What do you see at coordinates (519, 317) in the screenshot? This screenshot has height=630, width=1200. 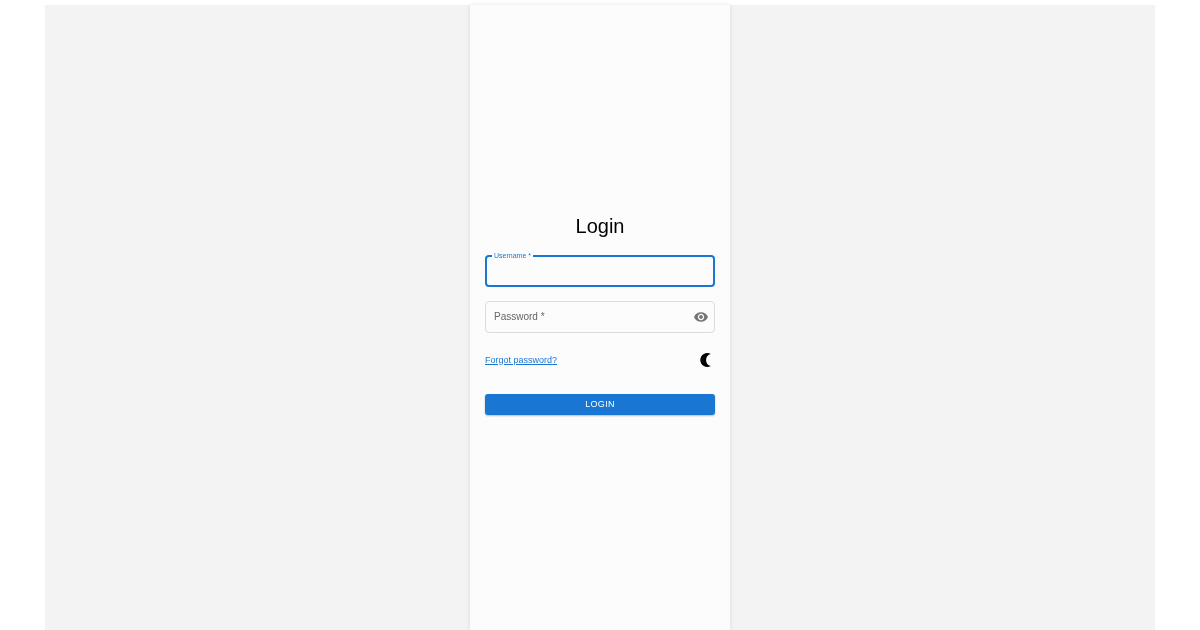 I see `field-label: Password *` at bounding box center [519, 317].